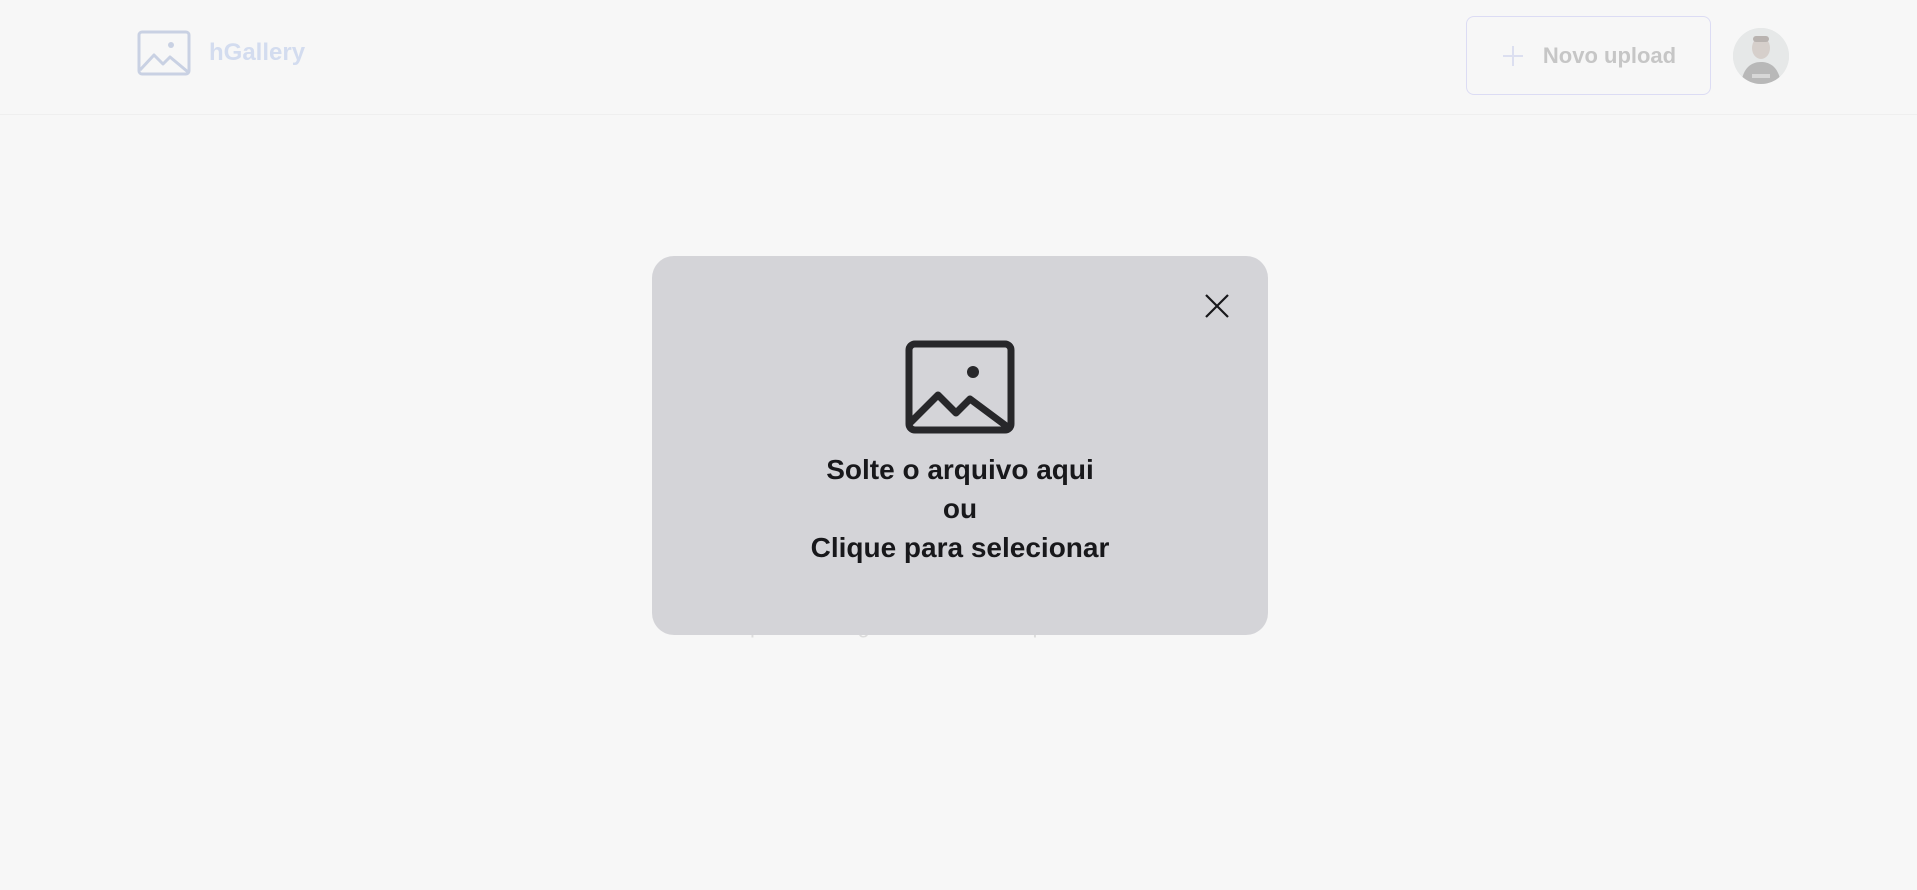 This screenshot has height=890, width=1917. I want to click on dropzone-line-2: ou, so click(960, 508).